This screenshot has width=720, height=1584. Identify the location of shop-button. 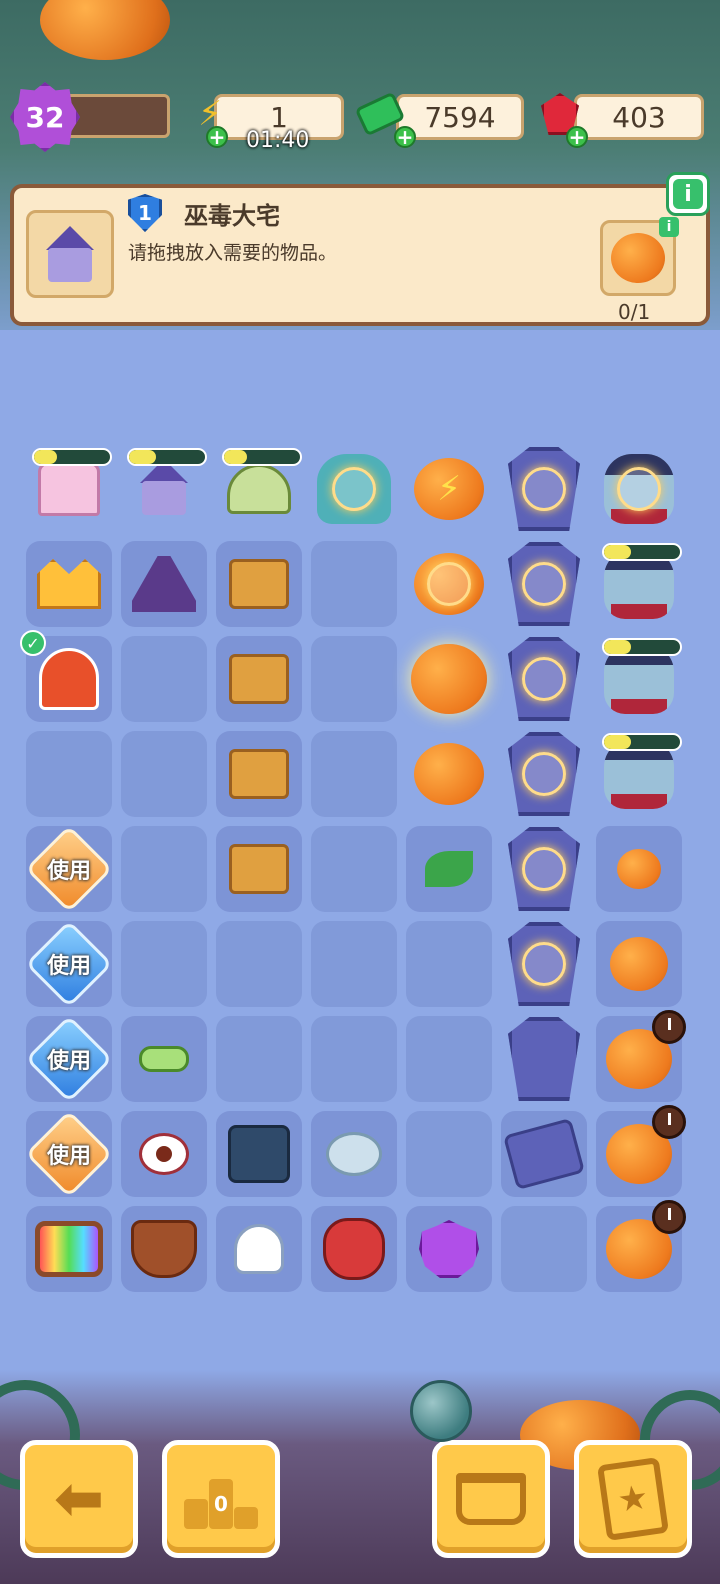
(491, 1499).